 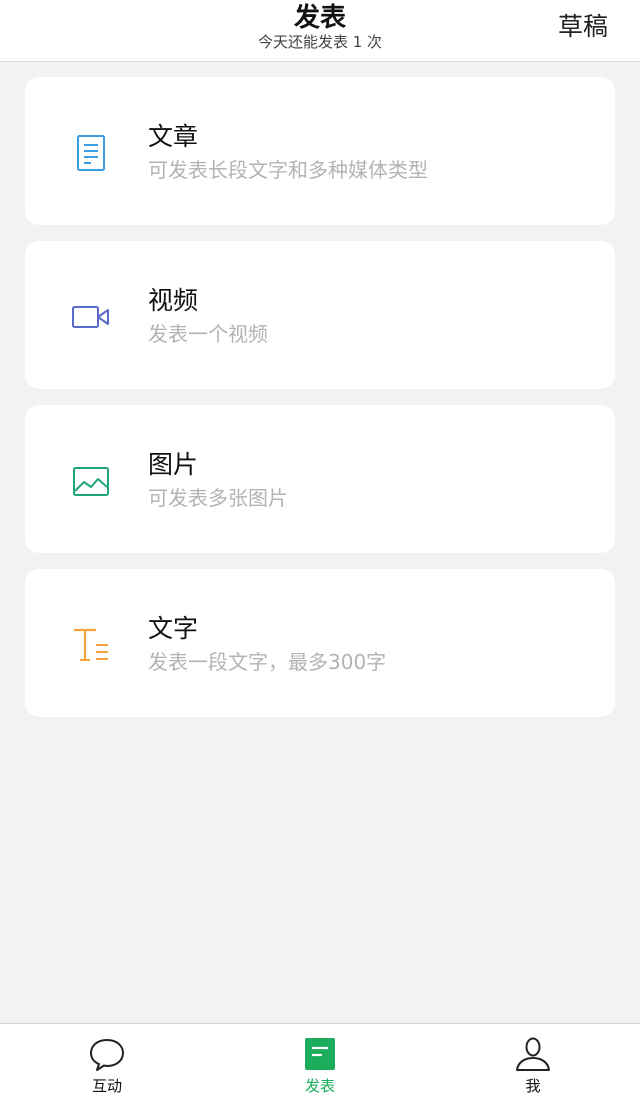 I want to click on nav-item-me: 我, so click(x=533, y=1062).